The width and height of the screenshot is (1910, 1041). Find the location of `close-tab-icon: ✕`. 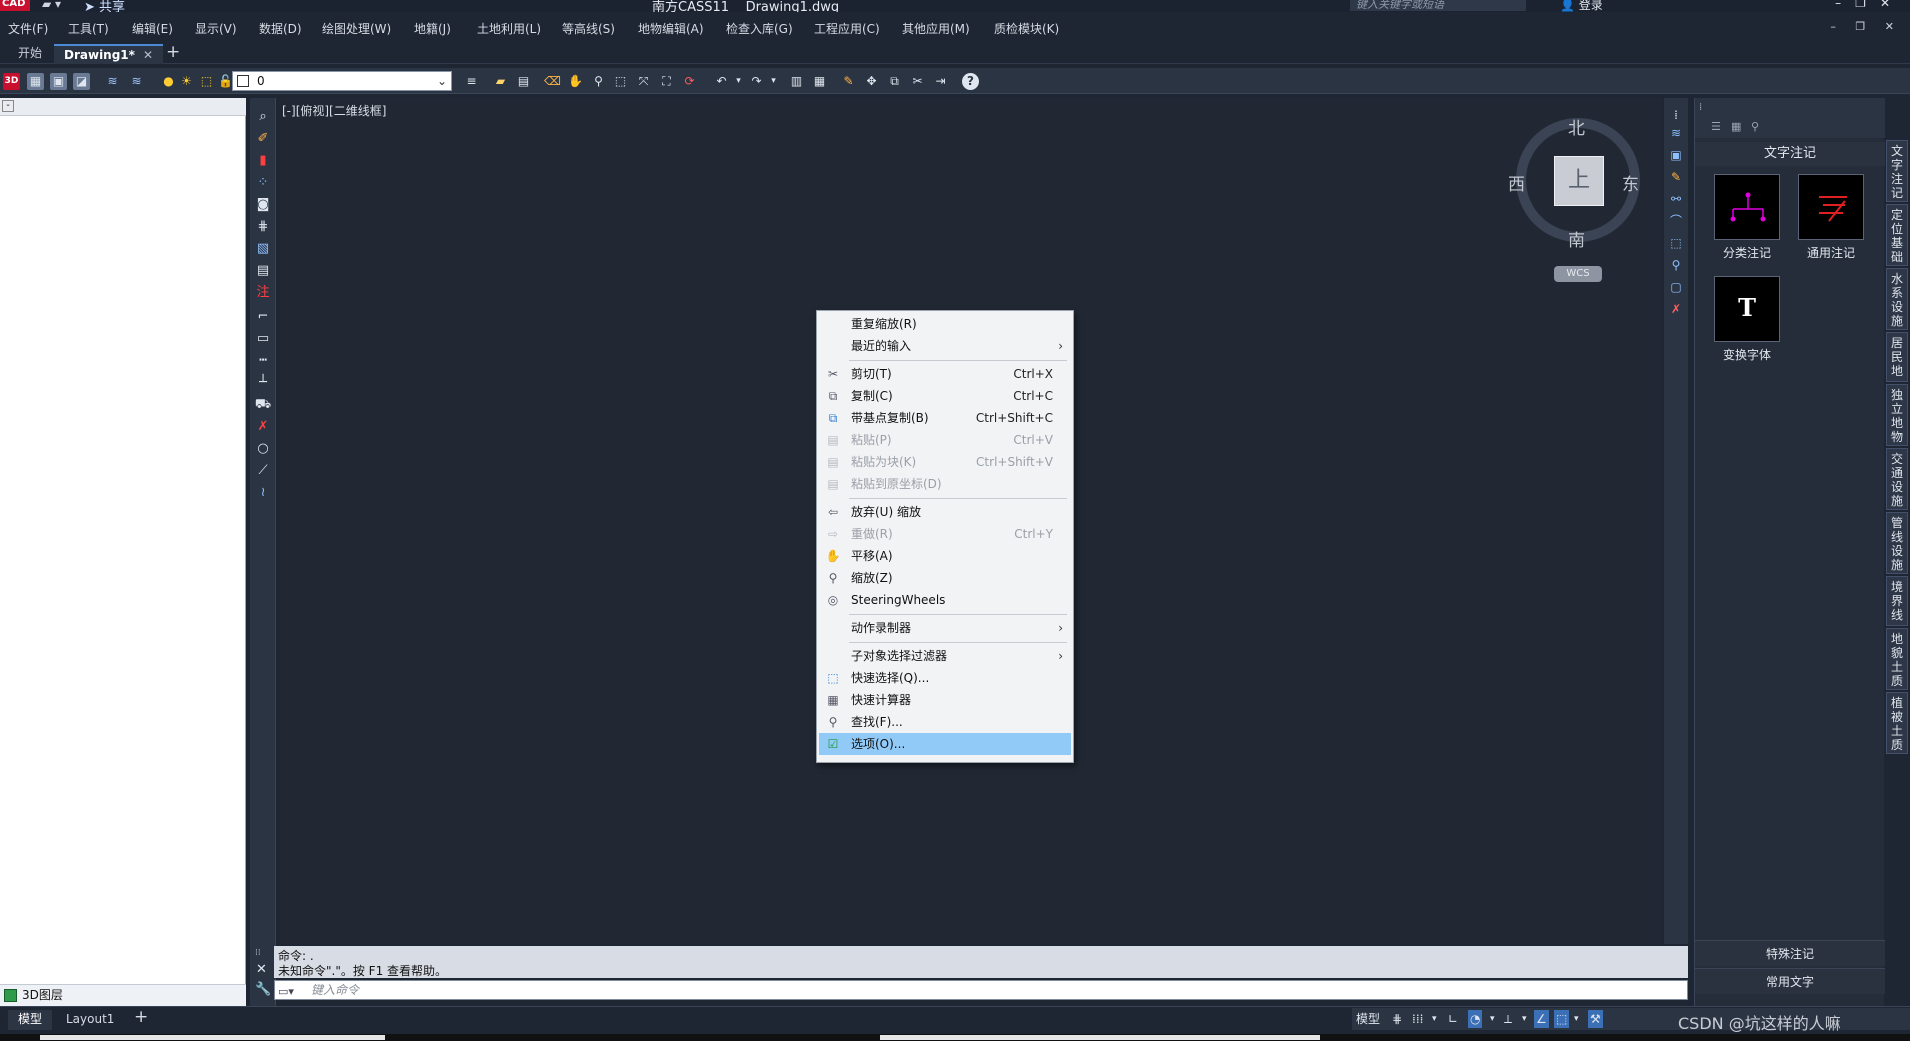

close-tab-icon: ✕ is located at coordinates (148, 55).